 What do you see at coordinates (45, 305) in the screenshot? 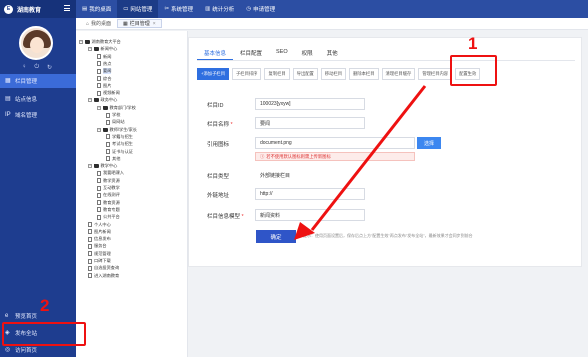
I see `annotation-number-2: 2` at bounding box center [45, 305].